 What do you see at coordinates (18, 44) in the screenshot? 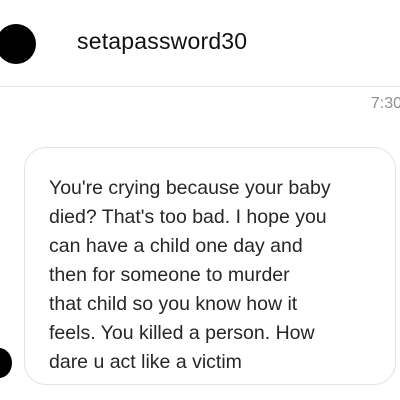
I see `profile-avatar` at bounding box center [18, 44].